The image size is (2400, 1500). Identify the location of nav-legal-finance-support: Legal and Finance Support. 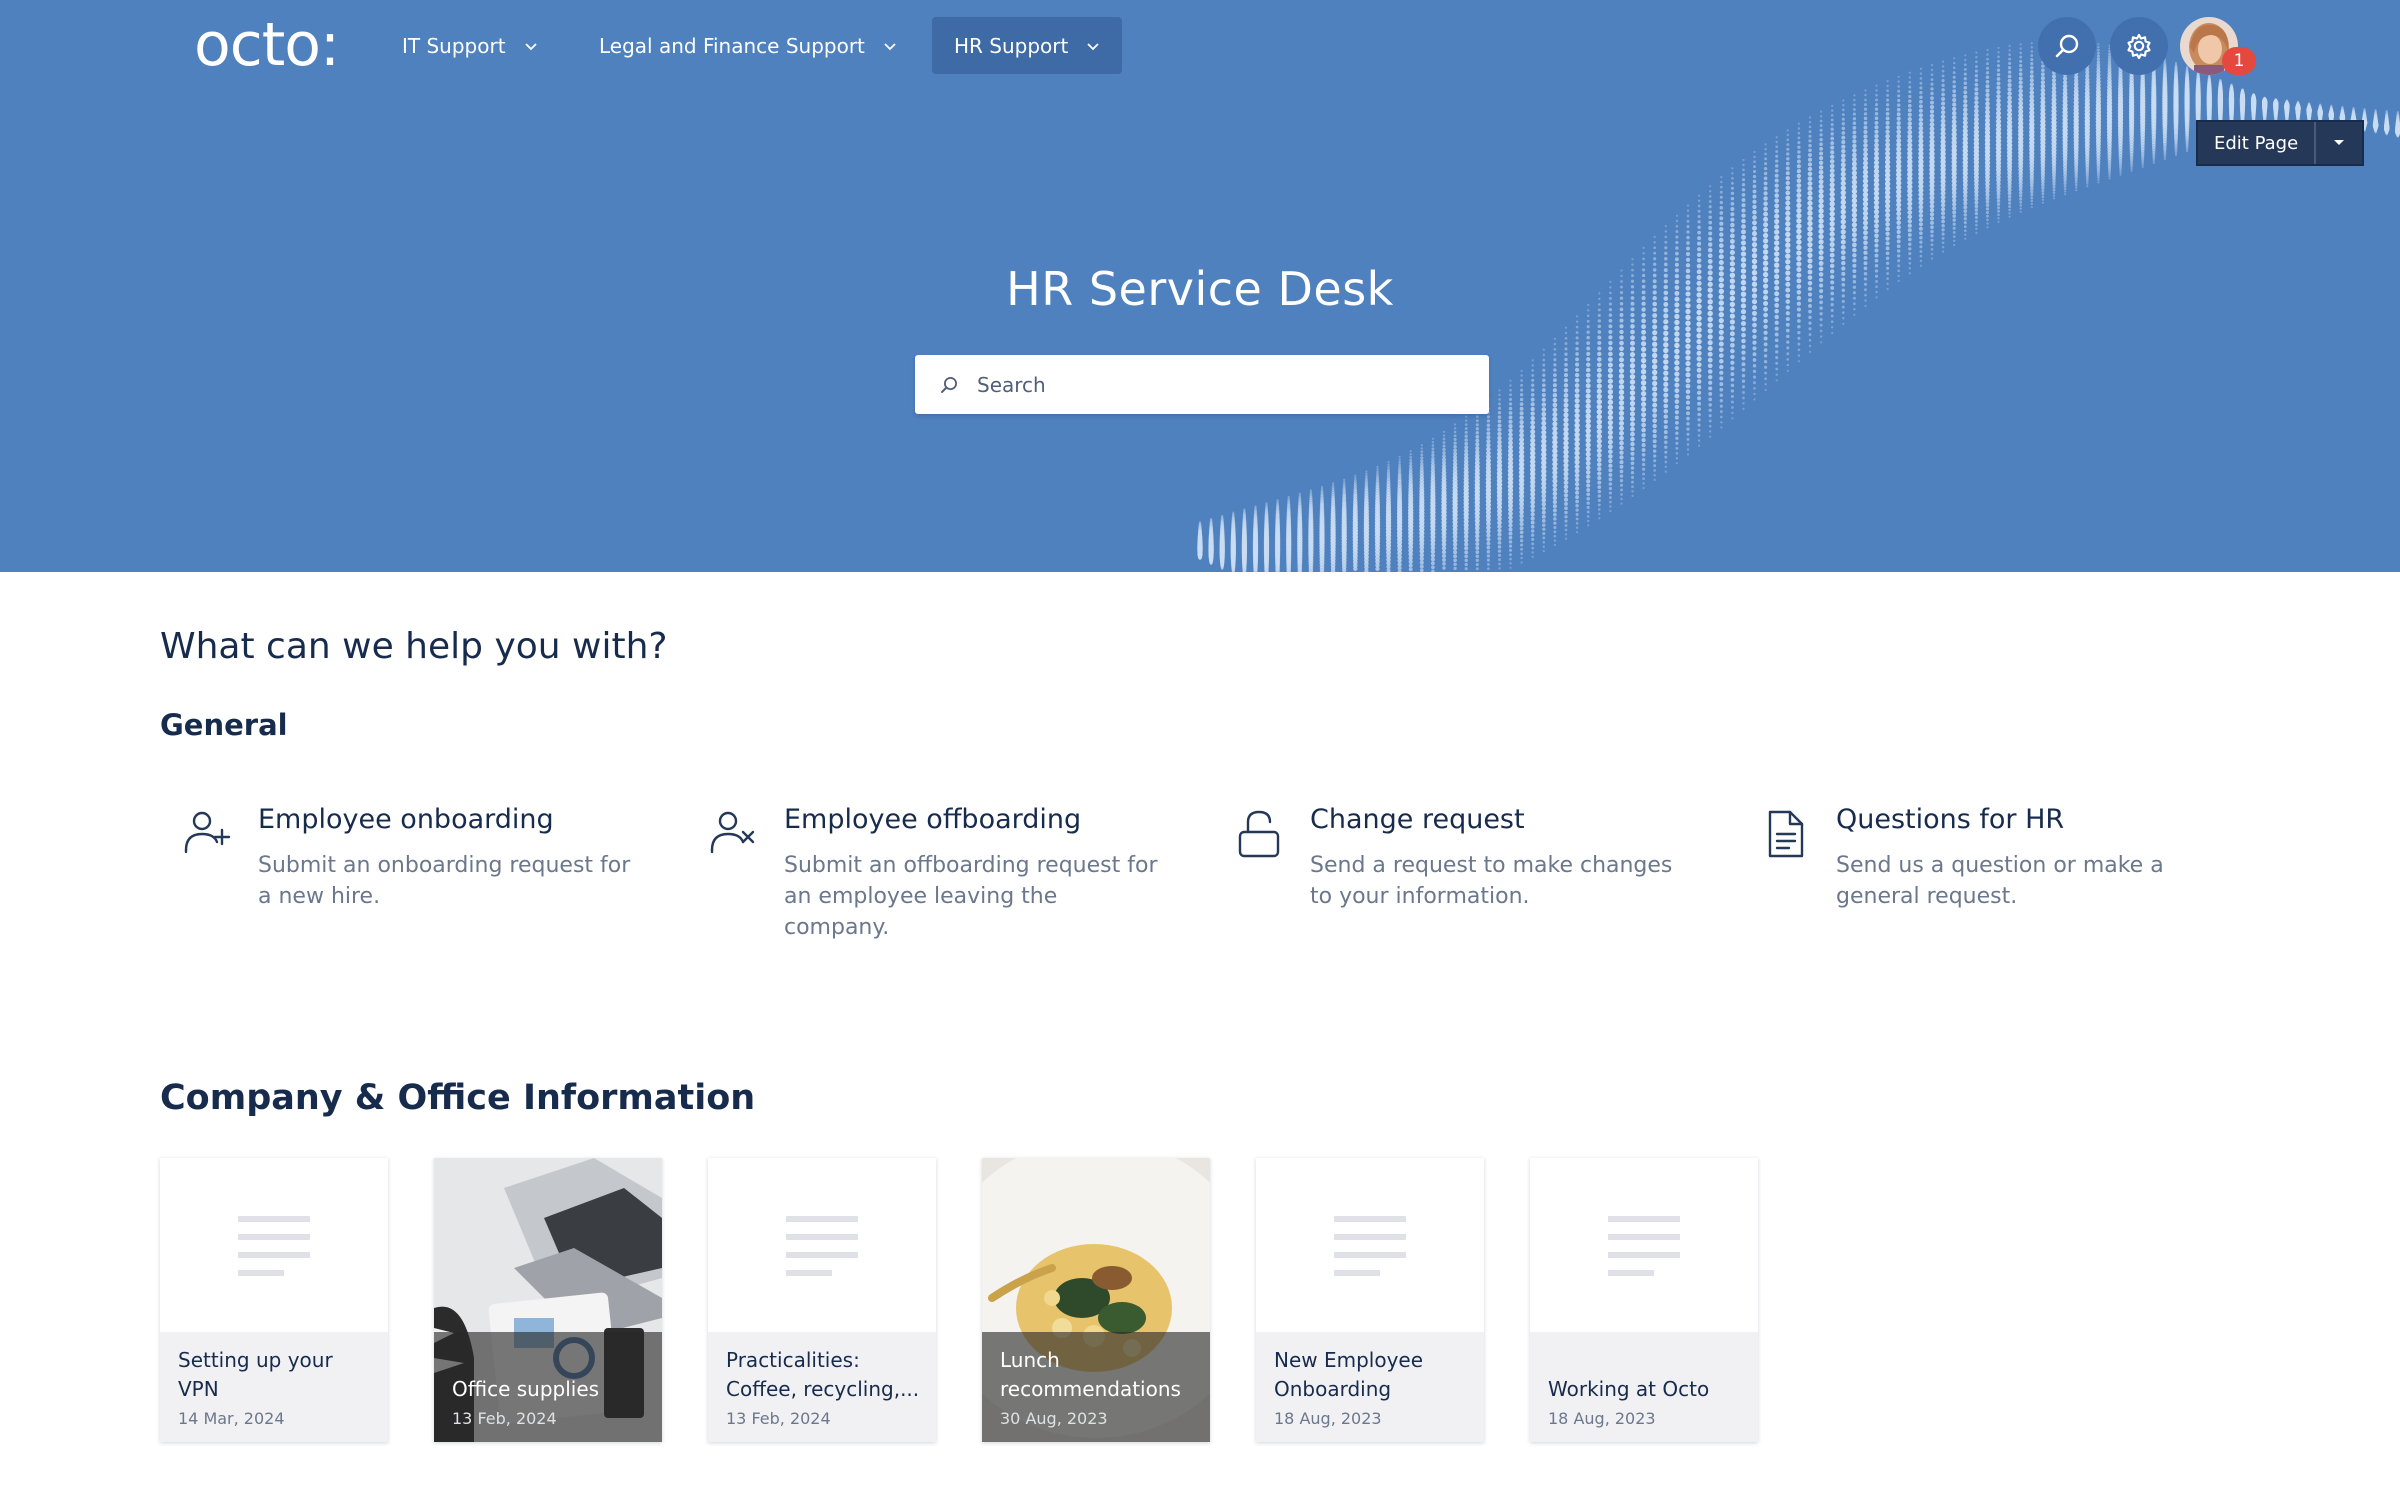
(748, 45).